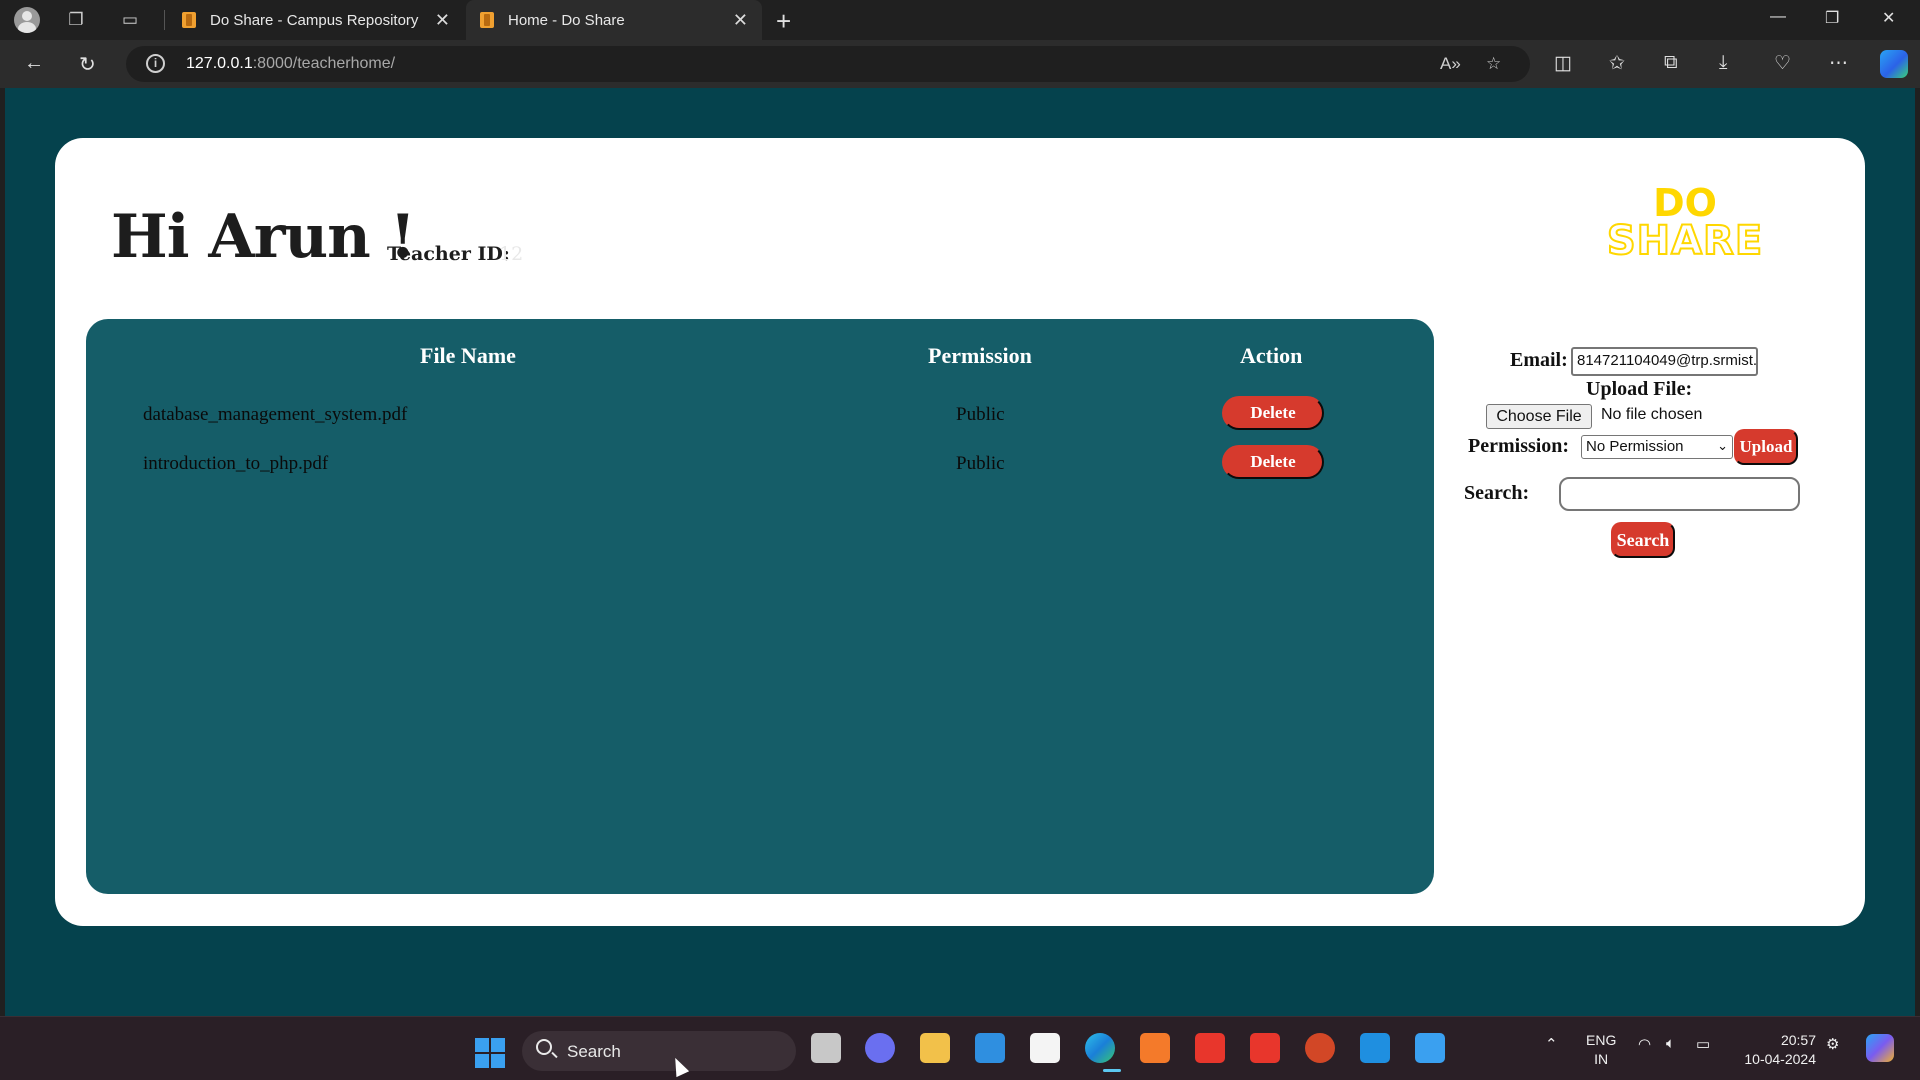 Image resolution: width=1920 pixels, height=1080 pixels. What do you see at coordinates (1271, 355) in the screenshot?
I see `header-action: Action` at bounding box center [1271, 355].